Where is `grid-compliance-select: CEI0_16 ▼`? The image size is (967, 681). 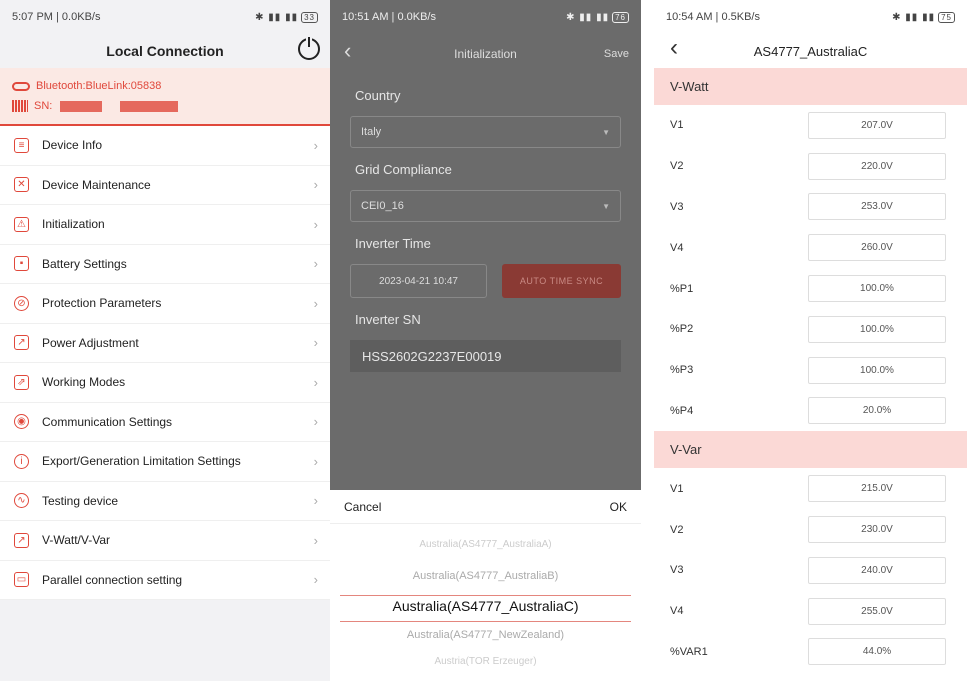
grid-compliance-select: CEI0_16 ▼ is located at coordinates (485, 206).